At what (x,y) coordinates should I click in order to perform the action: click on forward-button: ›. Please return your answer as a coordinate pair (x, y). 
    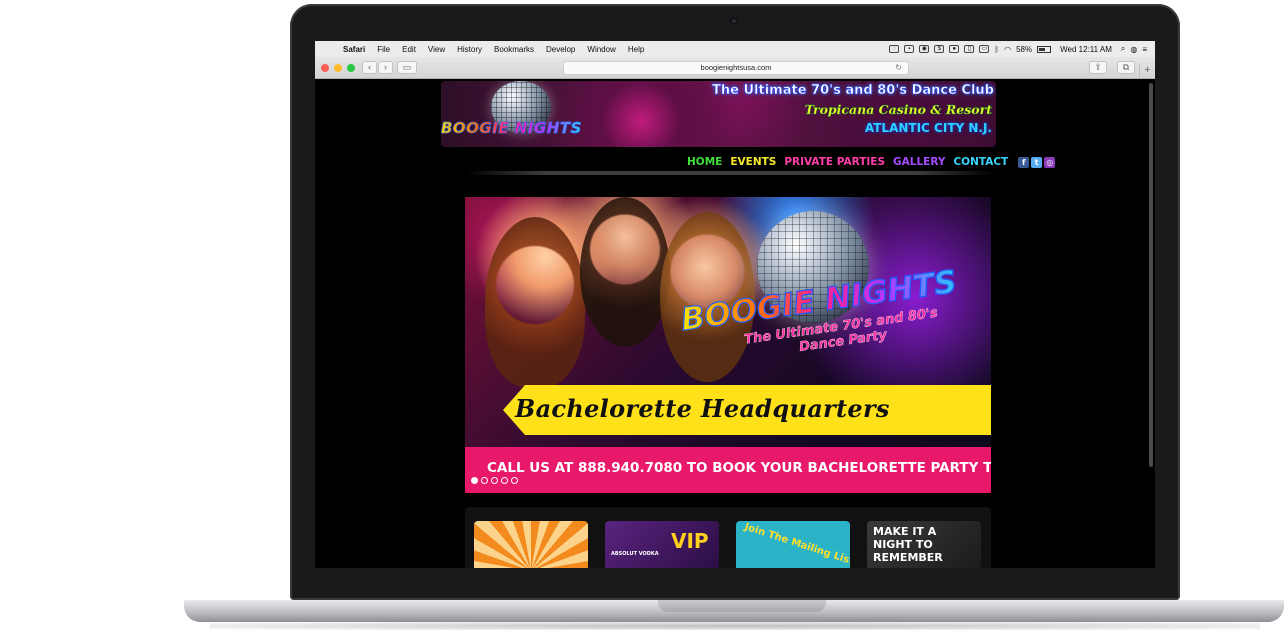
    Looking at the image, I should click on (385, 67).